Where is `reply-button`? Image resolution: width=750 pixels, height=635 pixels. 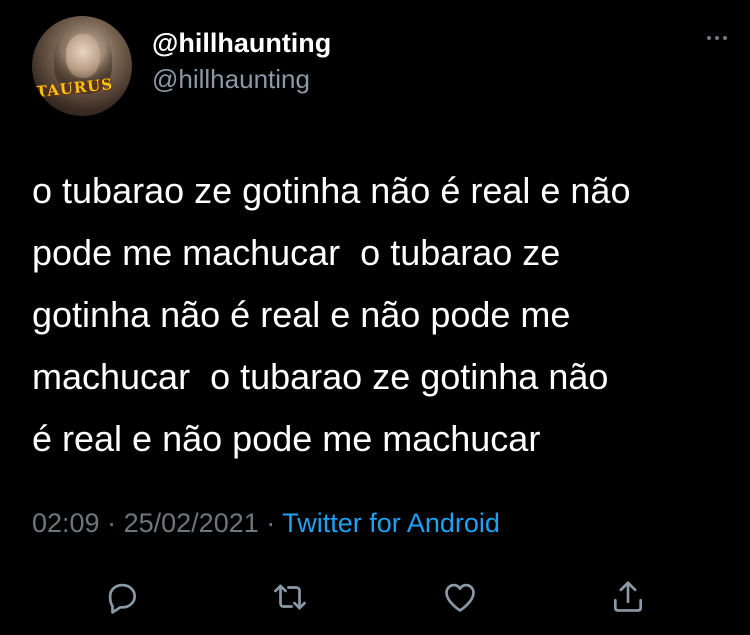
reply-button is located at coordinates (122, 597).